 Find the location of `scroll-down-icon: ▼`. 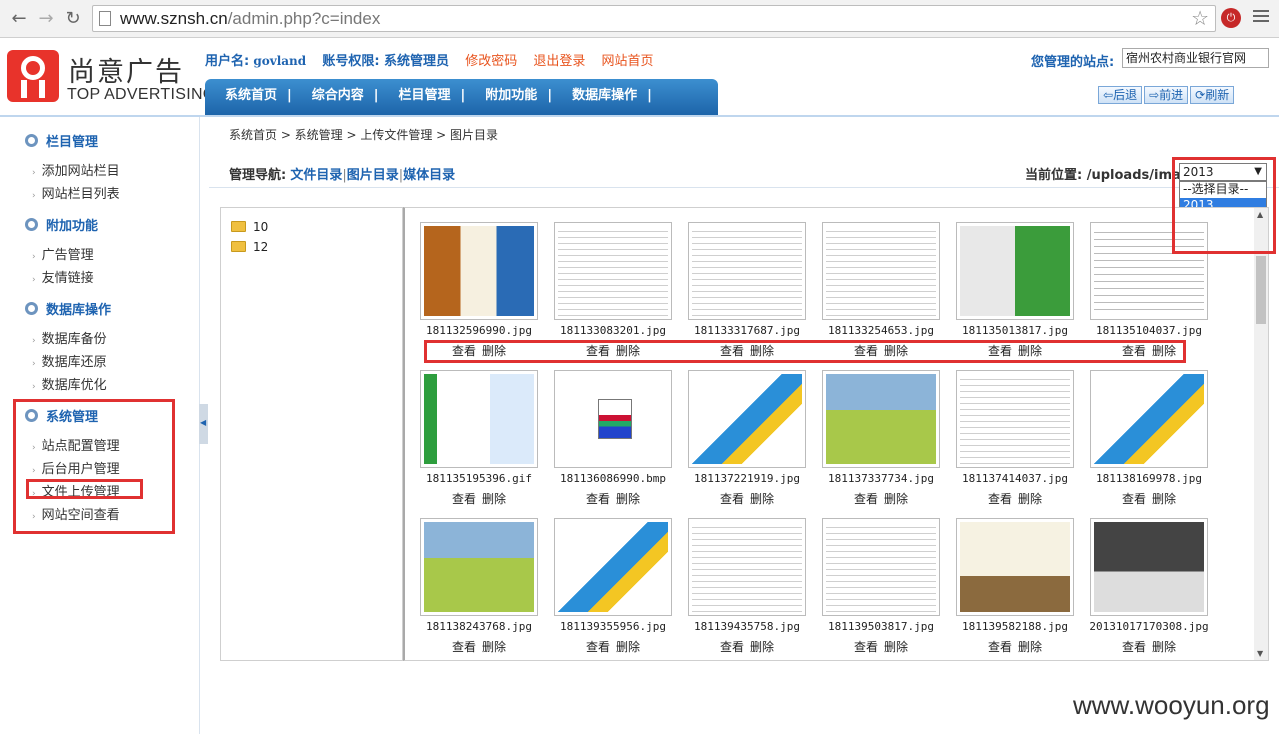

scroll-down-icon: ▼ is located at coordinates (1260, 653).